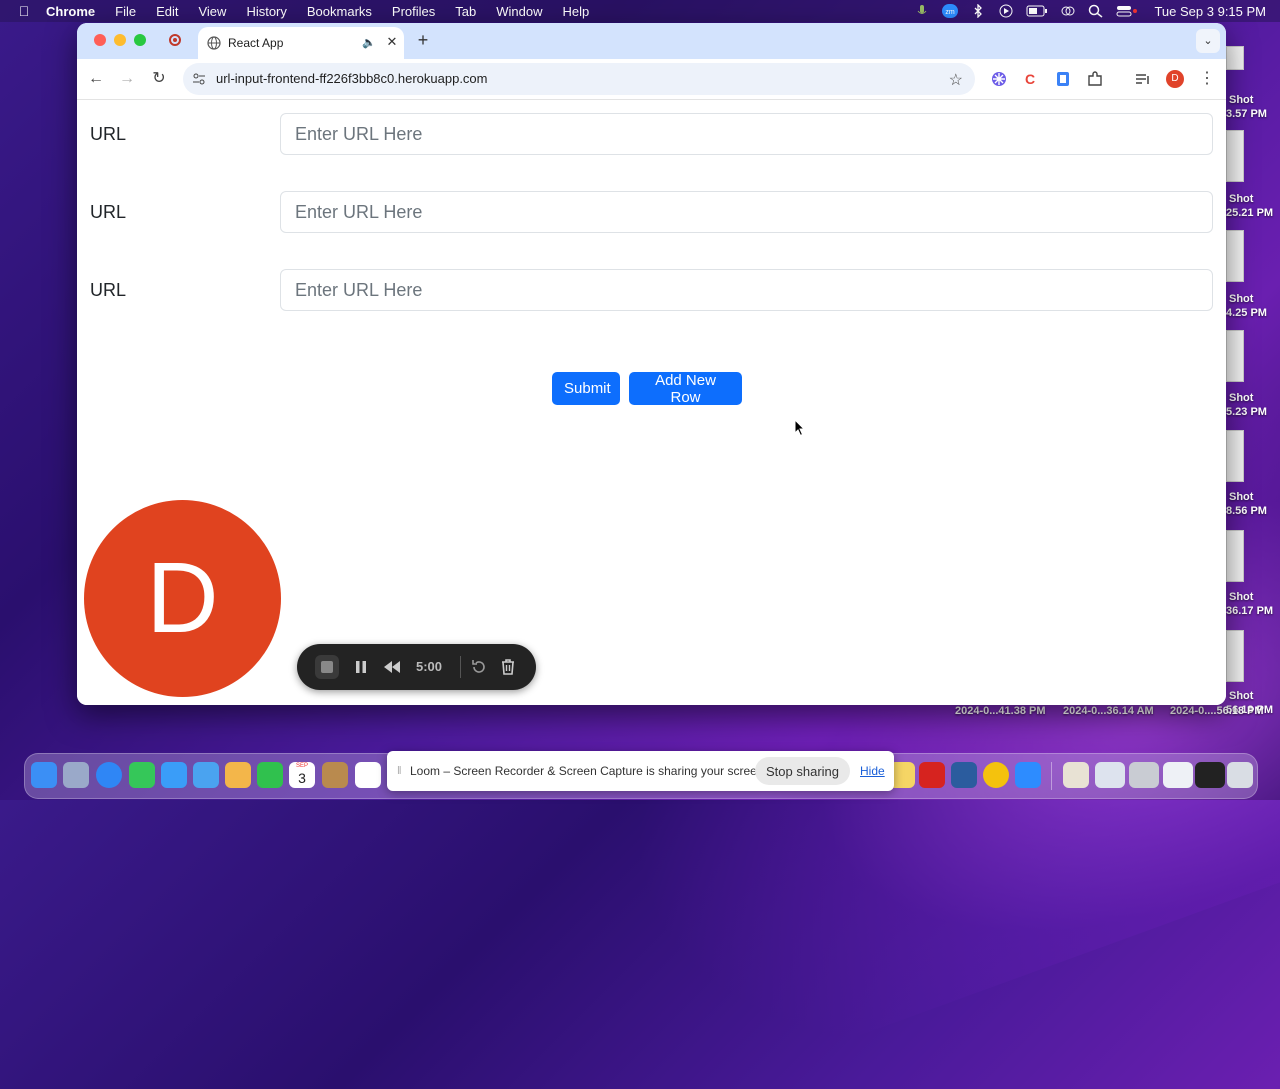 Image resolution: width=1280 pixels, height=1089 pixels. Describe the element at coordinates (1217, 711) in the screenshot. I see `desktop-file-label: 2024-0....56.18 PM` at that location.